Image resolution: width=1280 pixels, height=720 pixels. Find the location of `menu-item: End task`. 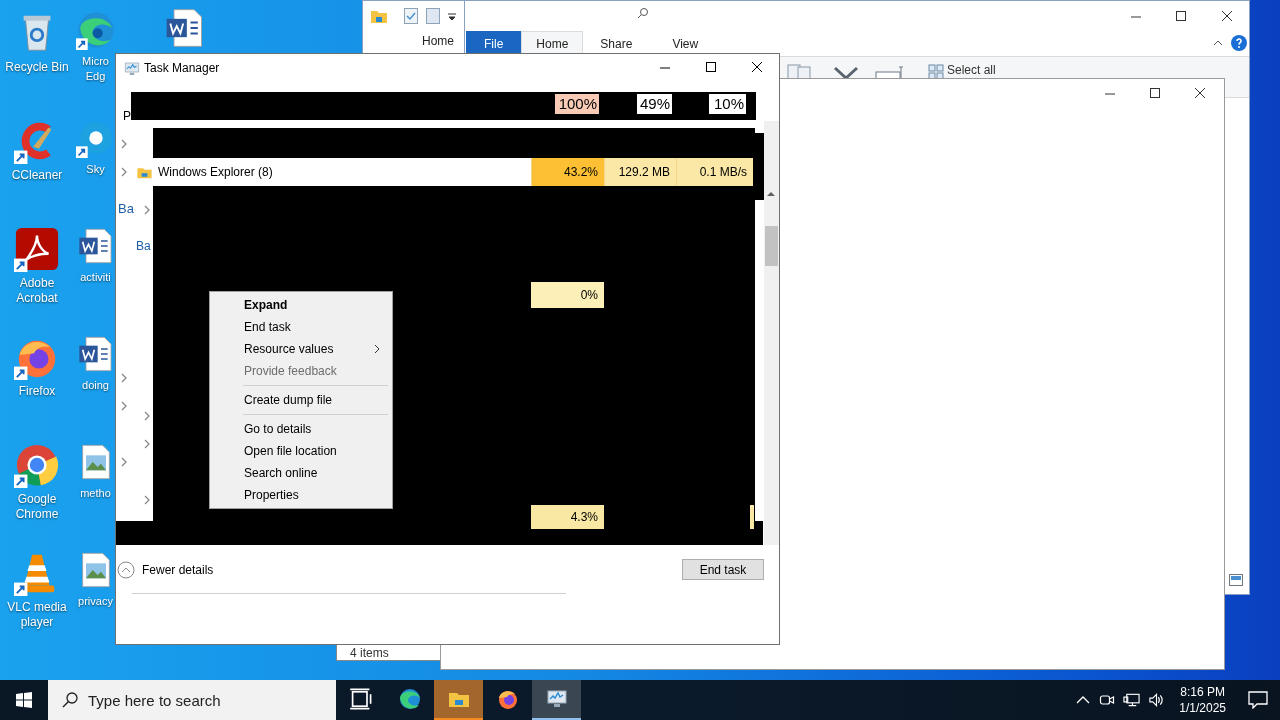

menu-item: End task is located at coordinates (301, 327).